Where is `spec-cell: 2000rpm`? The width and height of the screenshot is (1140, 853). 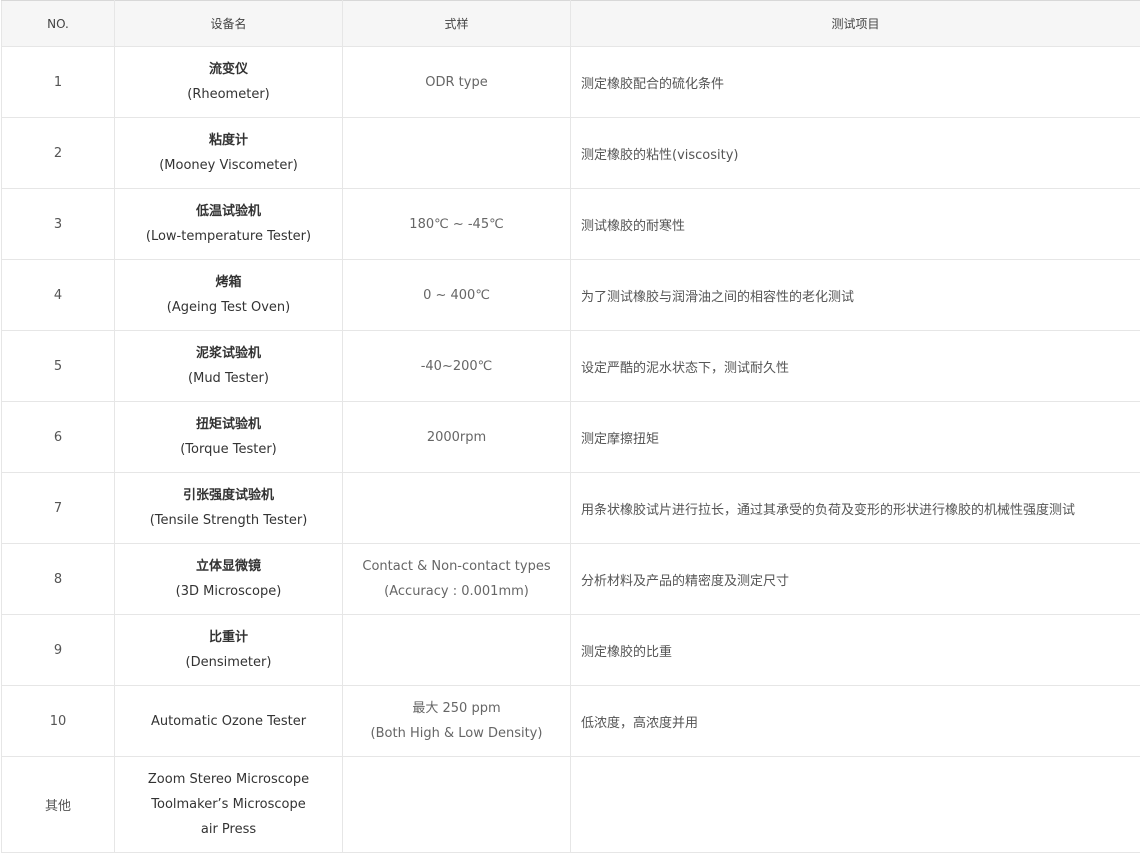
spec-cell: 2000rpm is located at coordinates (456, 437).